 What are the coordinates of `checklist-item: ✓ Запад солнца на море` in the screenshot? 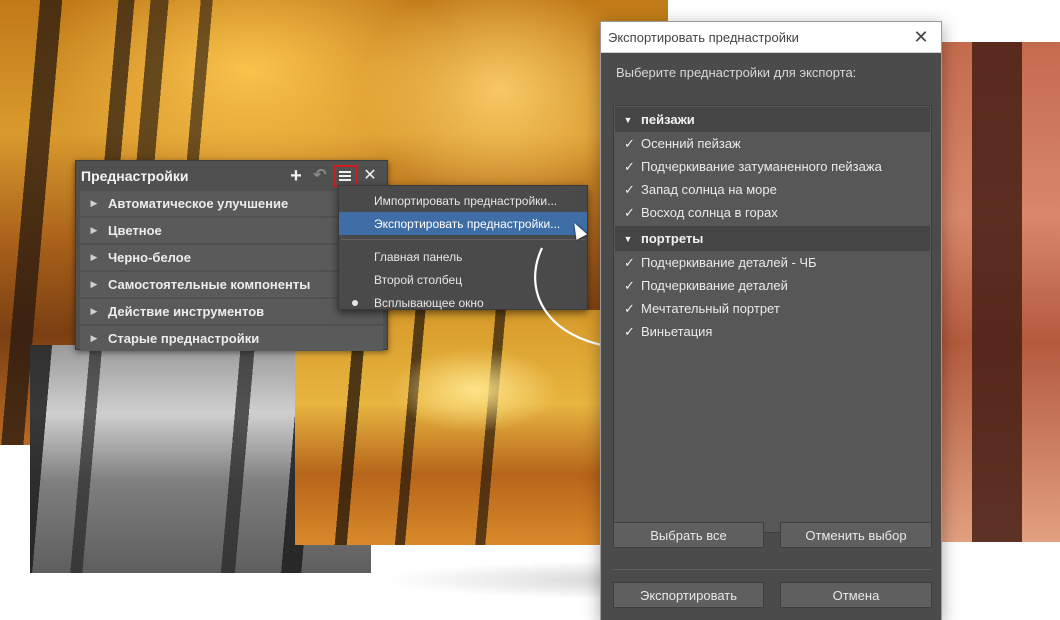 It's located at (772, 189).